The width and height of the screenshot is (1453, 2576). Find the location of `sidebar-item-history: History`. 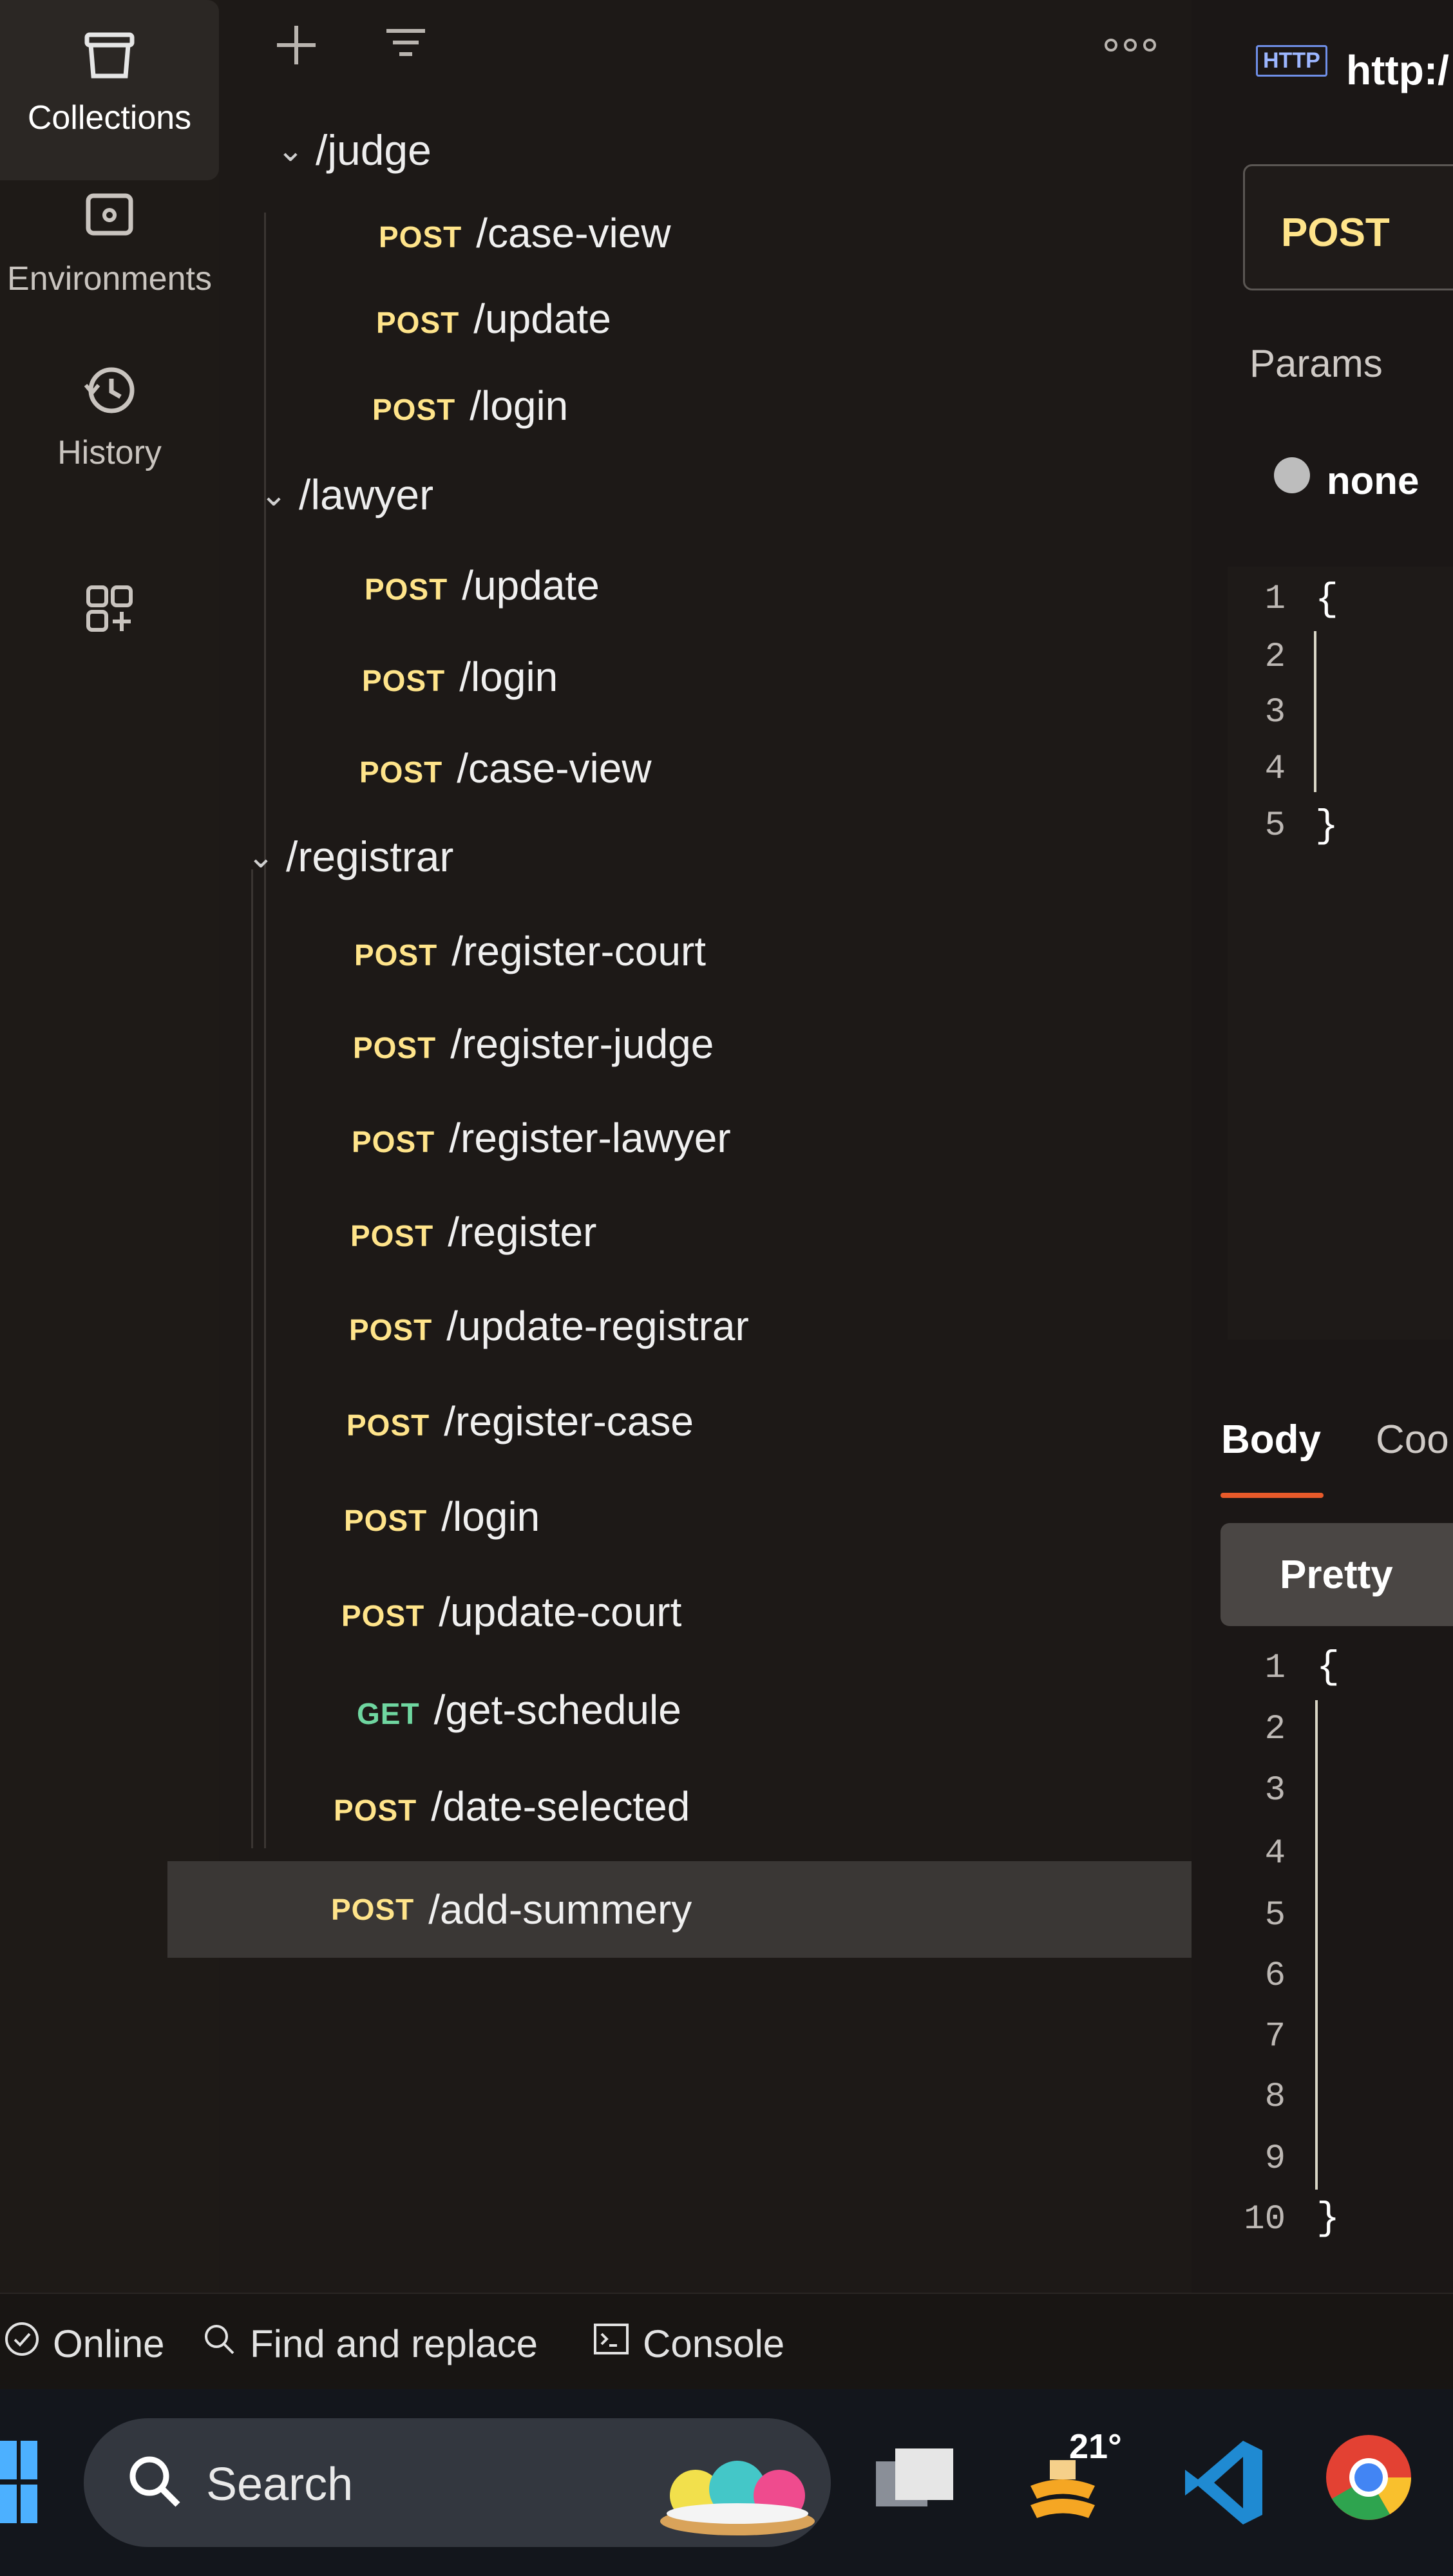

sidebar-item-history: History is located at coordinates (109, 431).